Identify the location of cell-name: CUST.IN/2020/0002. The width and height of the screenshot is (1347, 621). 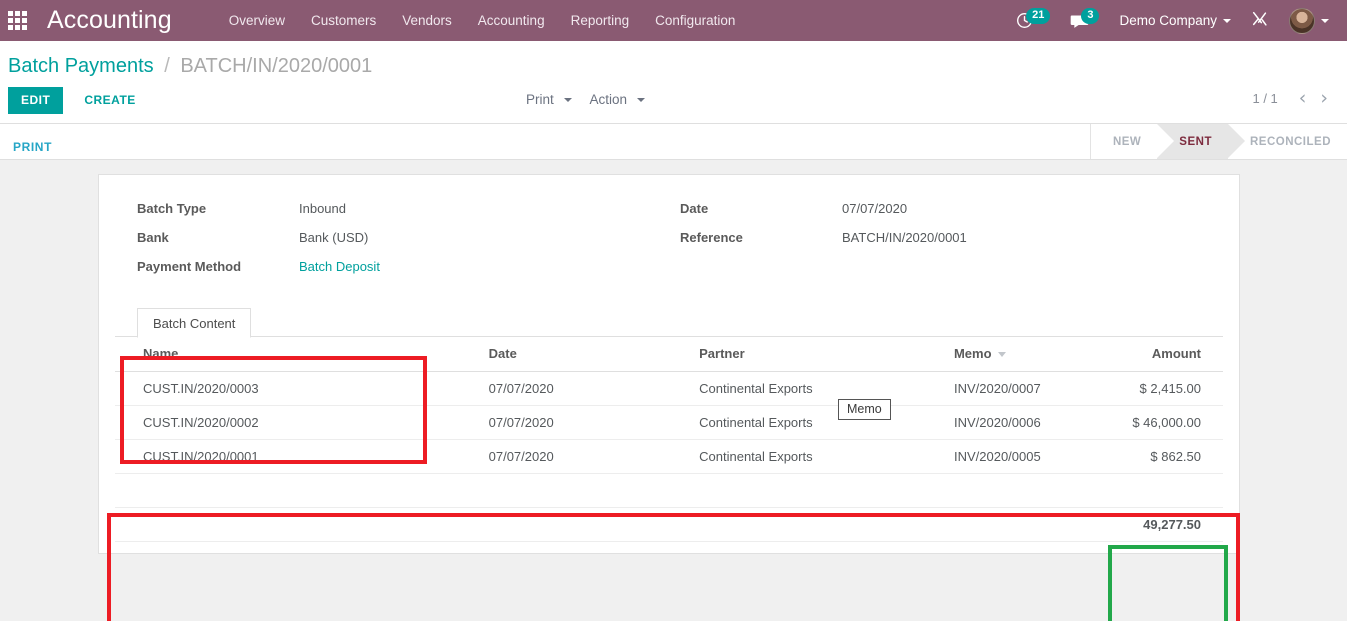
(298, 422).